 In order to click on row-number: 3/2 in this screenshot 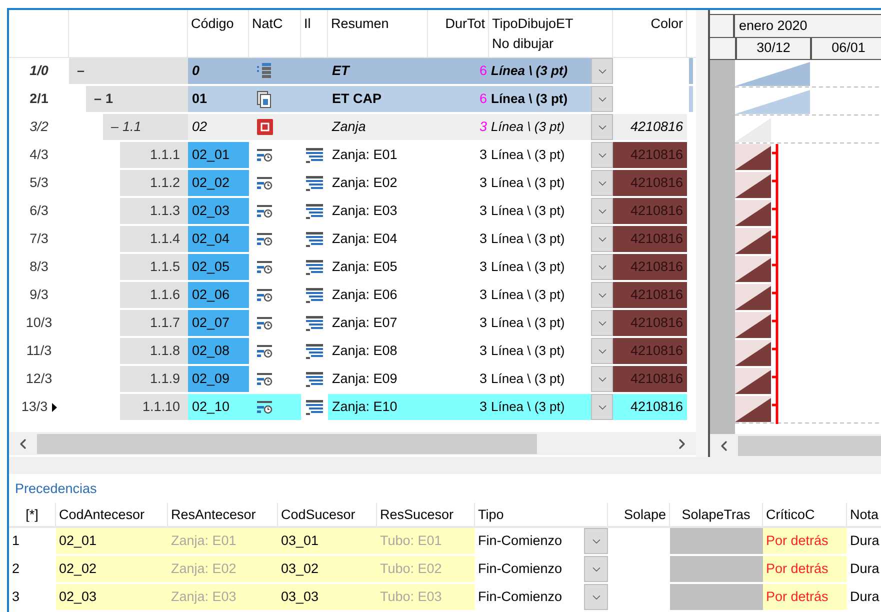, I will do `click(39, 127)`.